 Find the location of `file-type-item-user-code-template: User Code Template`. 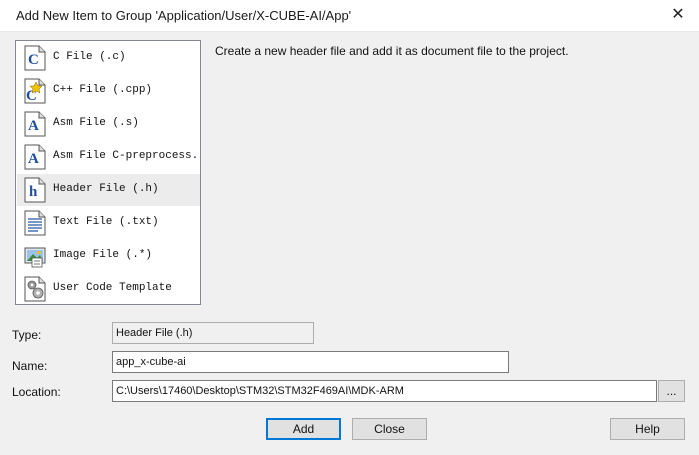

file-type-item-user-code-template: User Code Template is located at coordinates (108, 288).